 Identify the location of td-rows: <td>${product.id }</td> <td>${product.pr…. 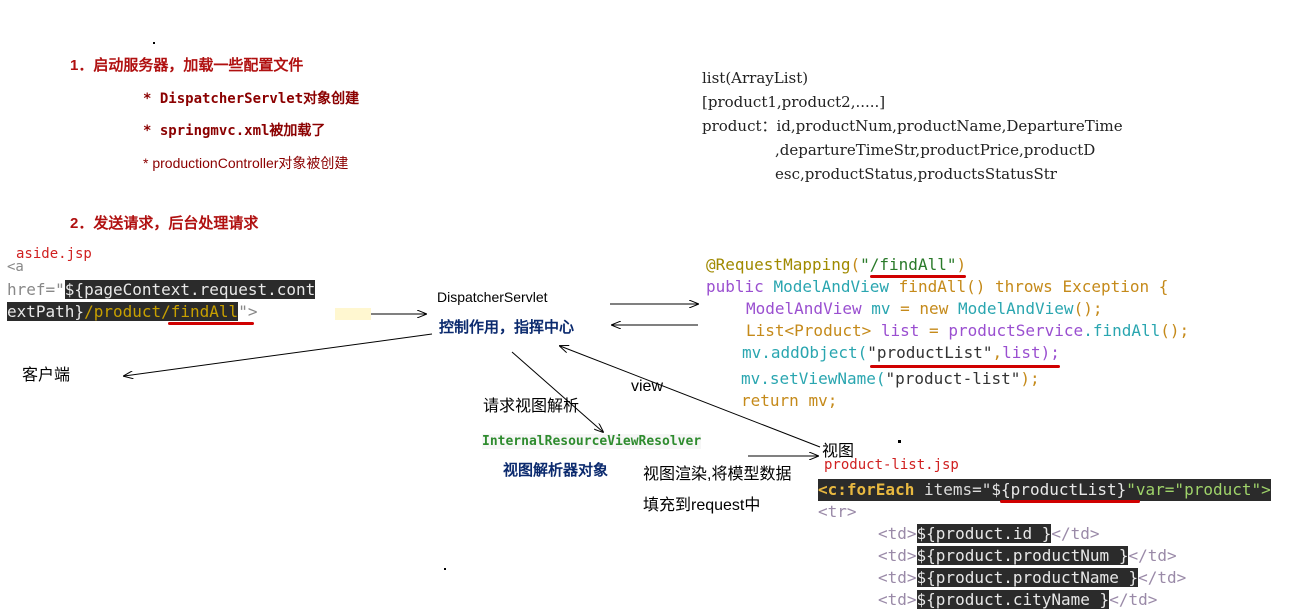
(1032, 567).